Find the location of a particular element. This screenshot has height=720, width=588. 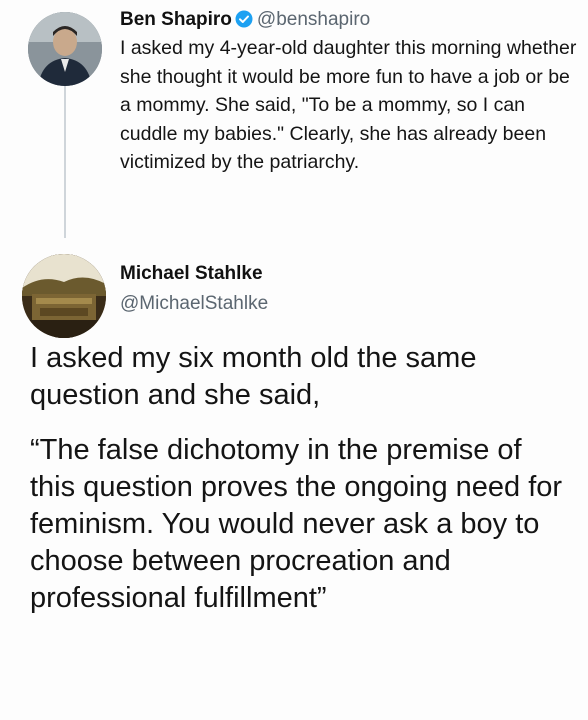

author-handle: @MichaelStahlke is located at coordinates (194, 304).